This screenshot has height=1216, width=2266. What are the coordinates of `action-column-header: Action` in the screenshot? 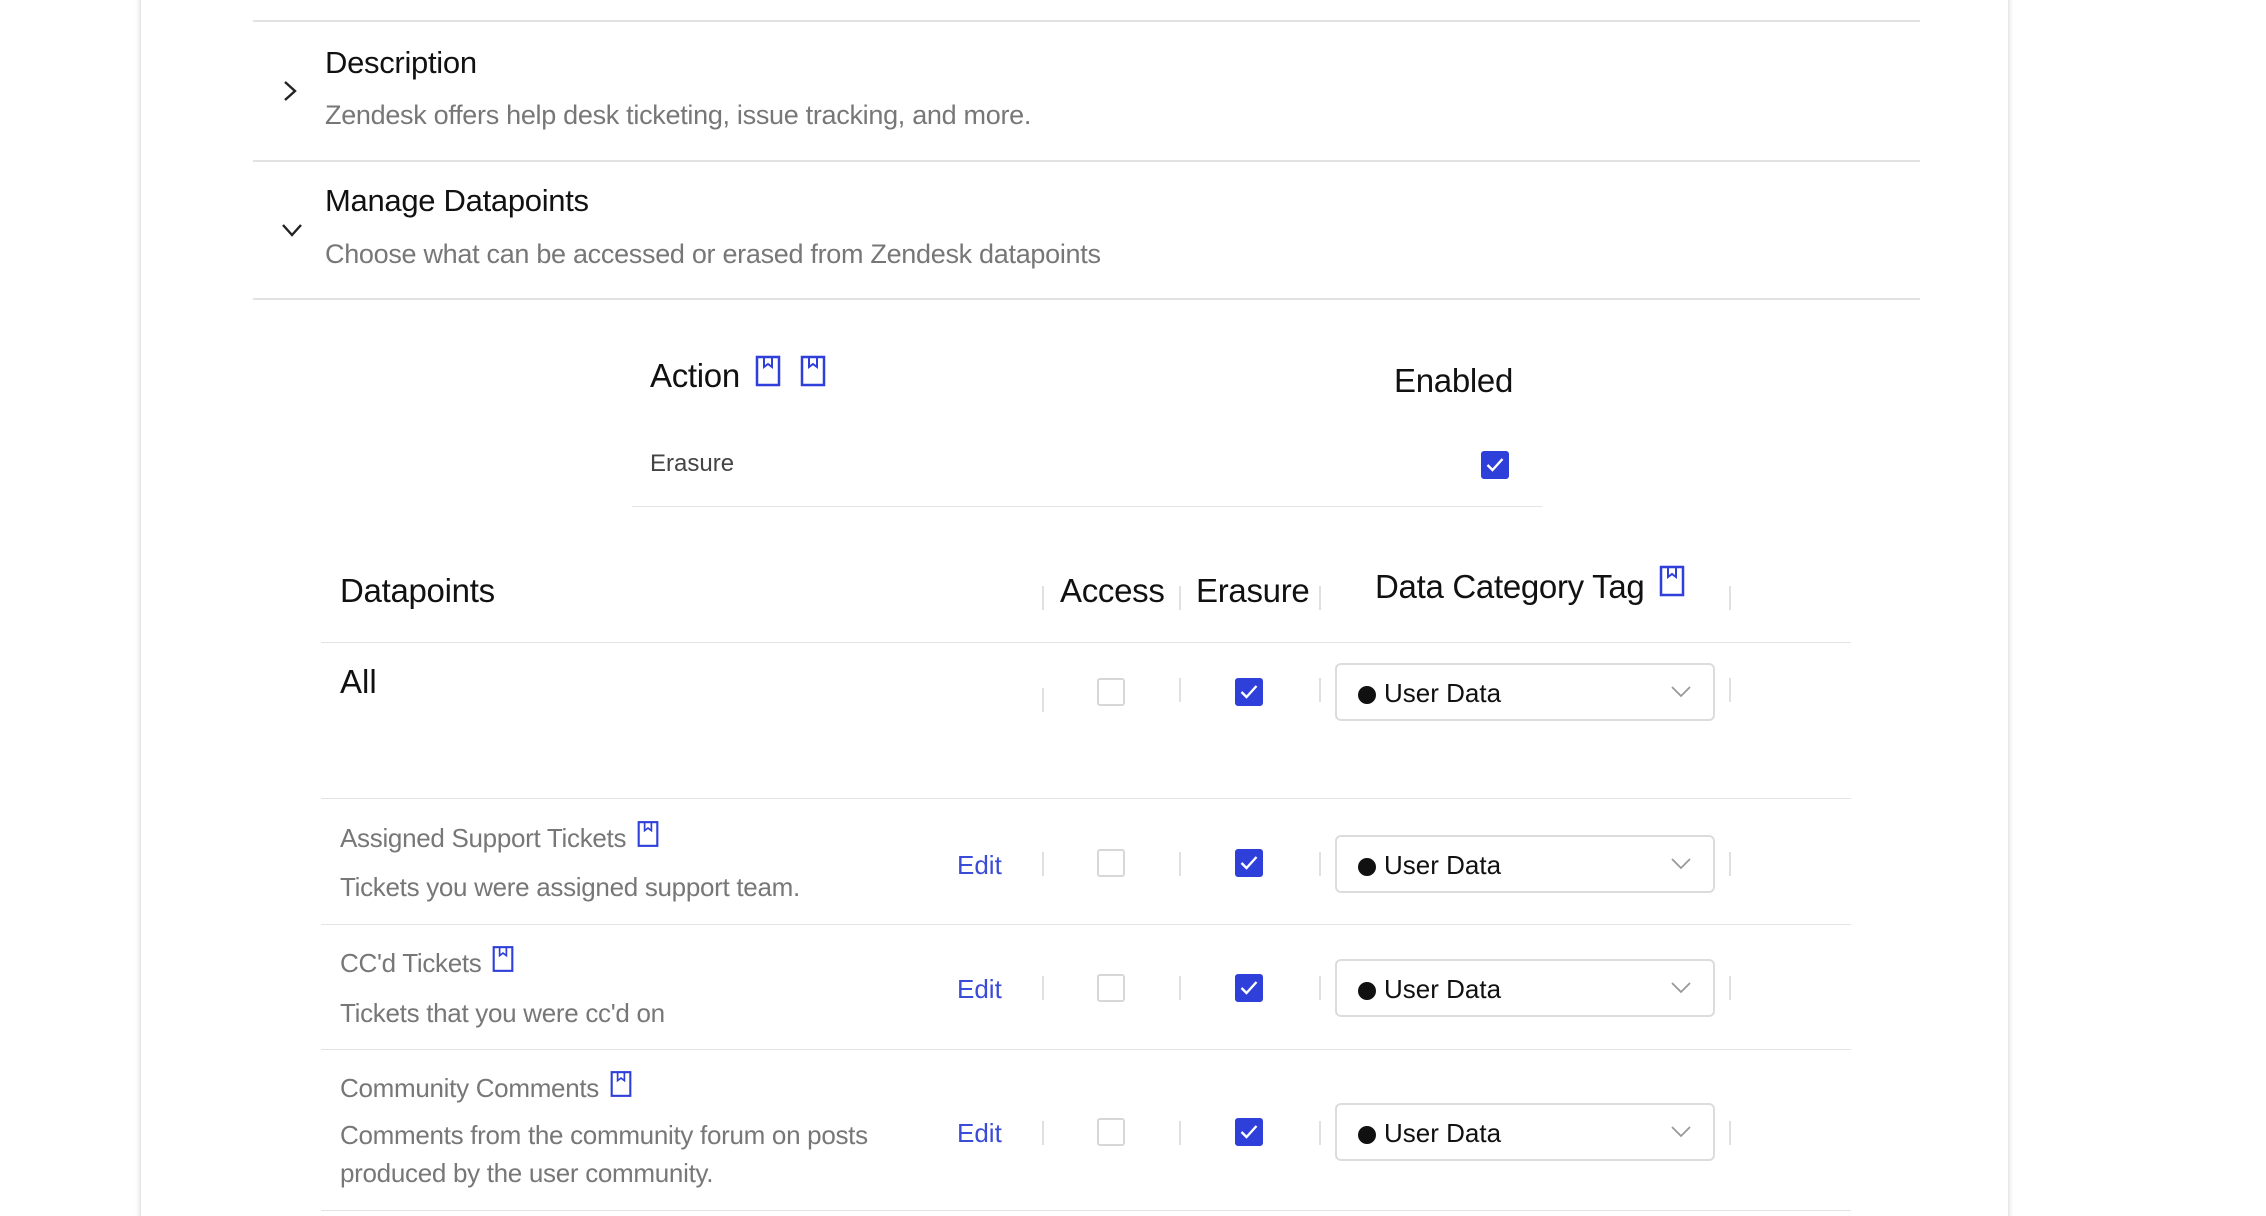 It's located at (738, 375).